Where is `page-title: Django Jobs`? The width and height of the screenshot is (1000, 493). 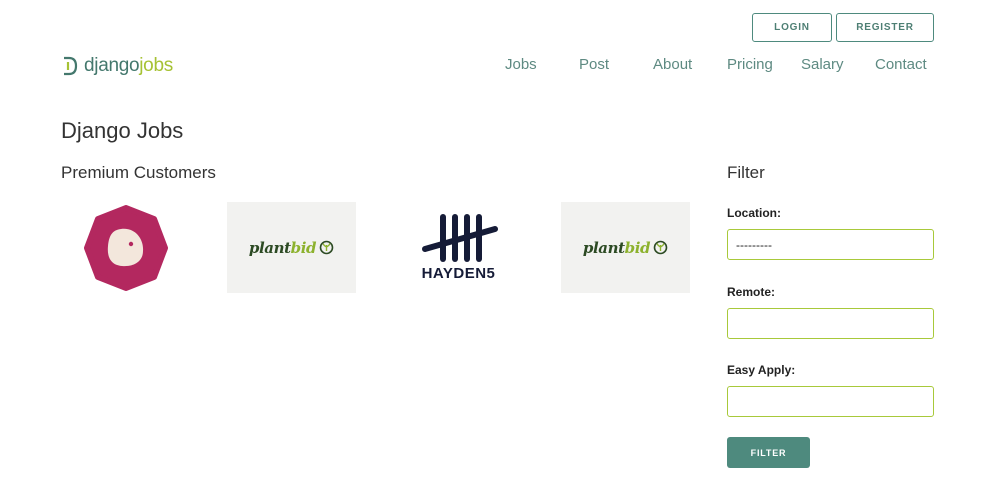 page-title: Django Jobs is located at coordinates (122, 130).